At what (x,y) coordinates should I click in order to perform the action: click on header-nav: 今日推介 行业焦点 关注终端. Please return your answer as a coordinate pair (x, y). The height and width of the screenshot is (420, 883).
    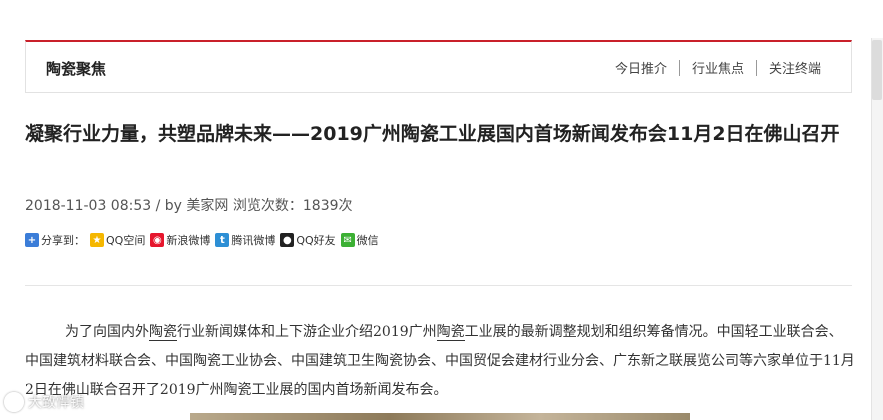
    Looking at the image, I should click on (718, 67).